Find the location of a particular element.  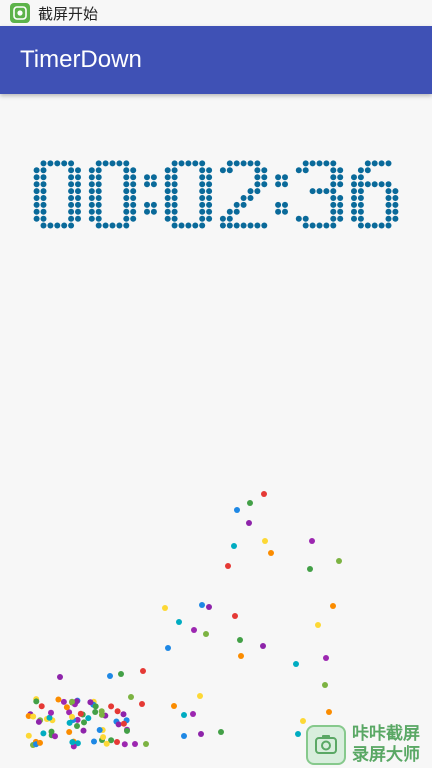

watermark-line2: 录屏大师 is located at coordinates (386, 755).